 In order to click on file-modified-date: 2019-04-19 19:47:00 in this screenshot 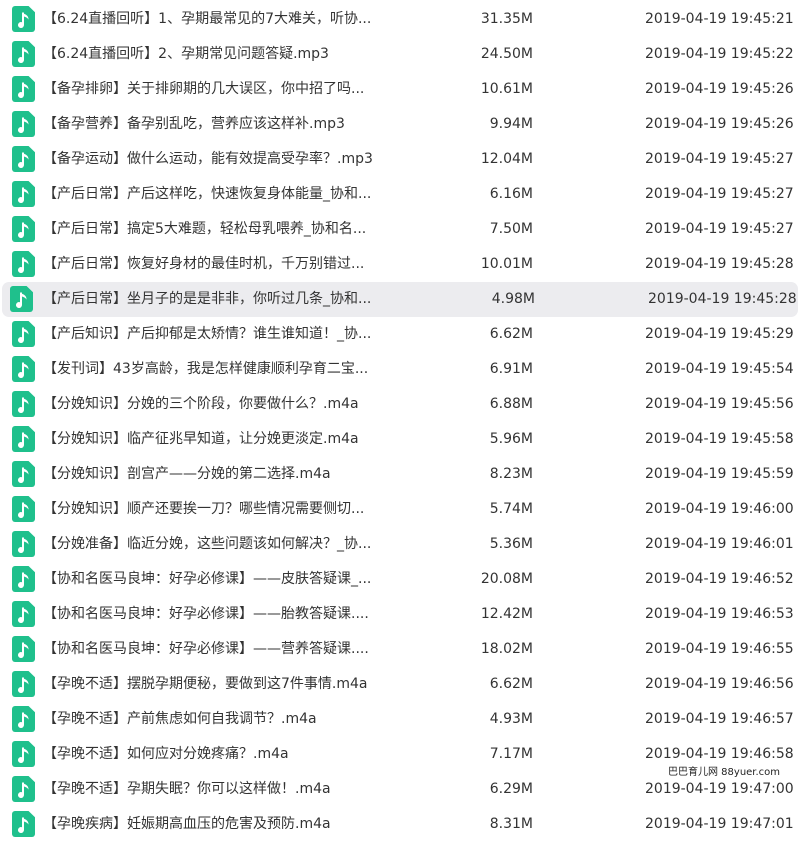, I will do `click(719, 789)`.